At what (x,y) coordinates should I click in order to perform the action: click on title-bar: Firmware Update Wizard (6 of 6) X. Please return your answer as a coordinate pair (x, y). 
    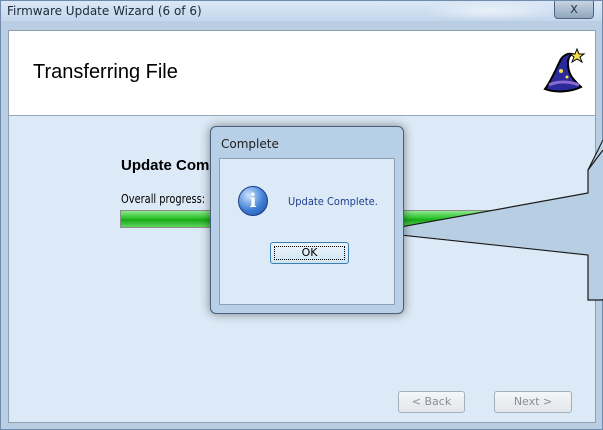
    Looking at the image, I should click on (301, 11).